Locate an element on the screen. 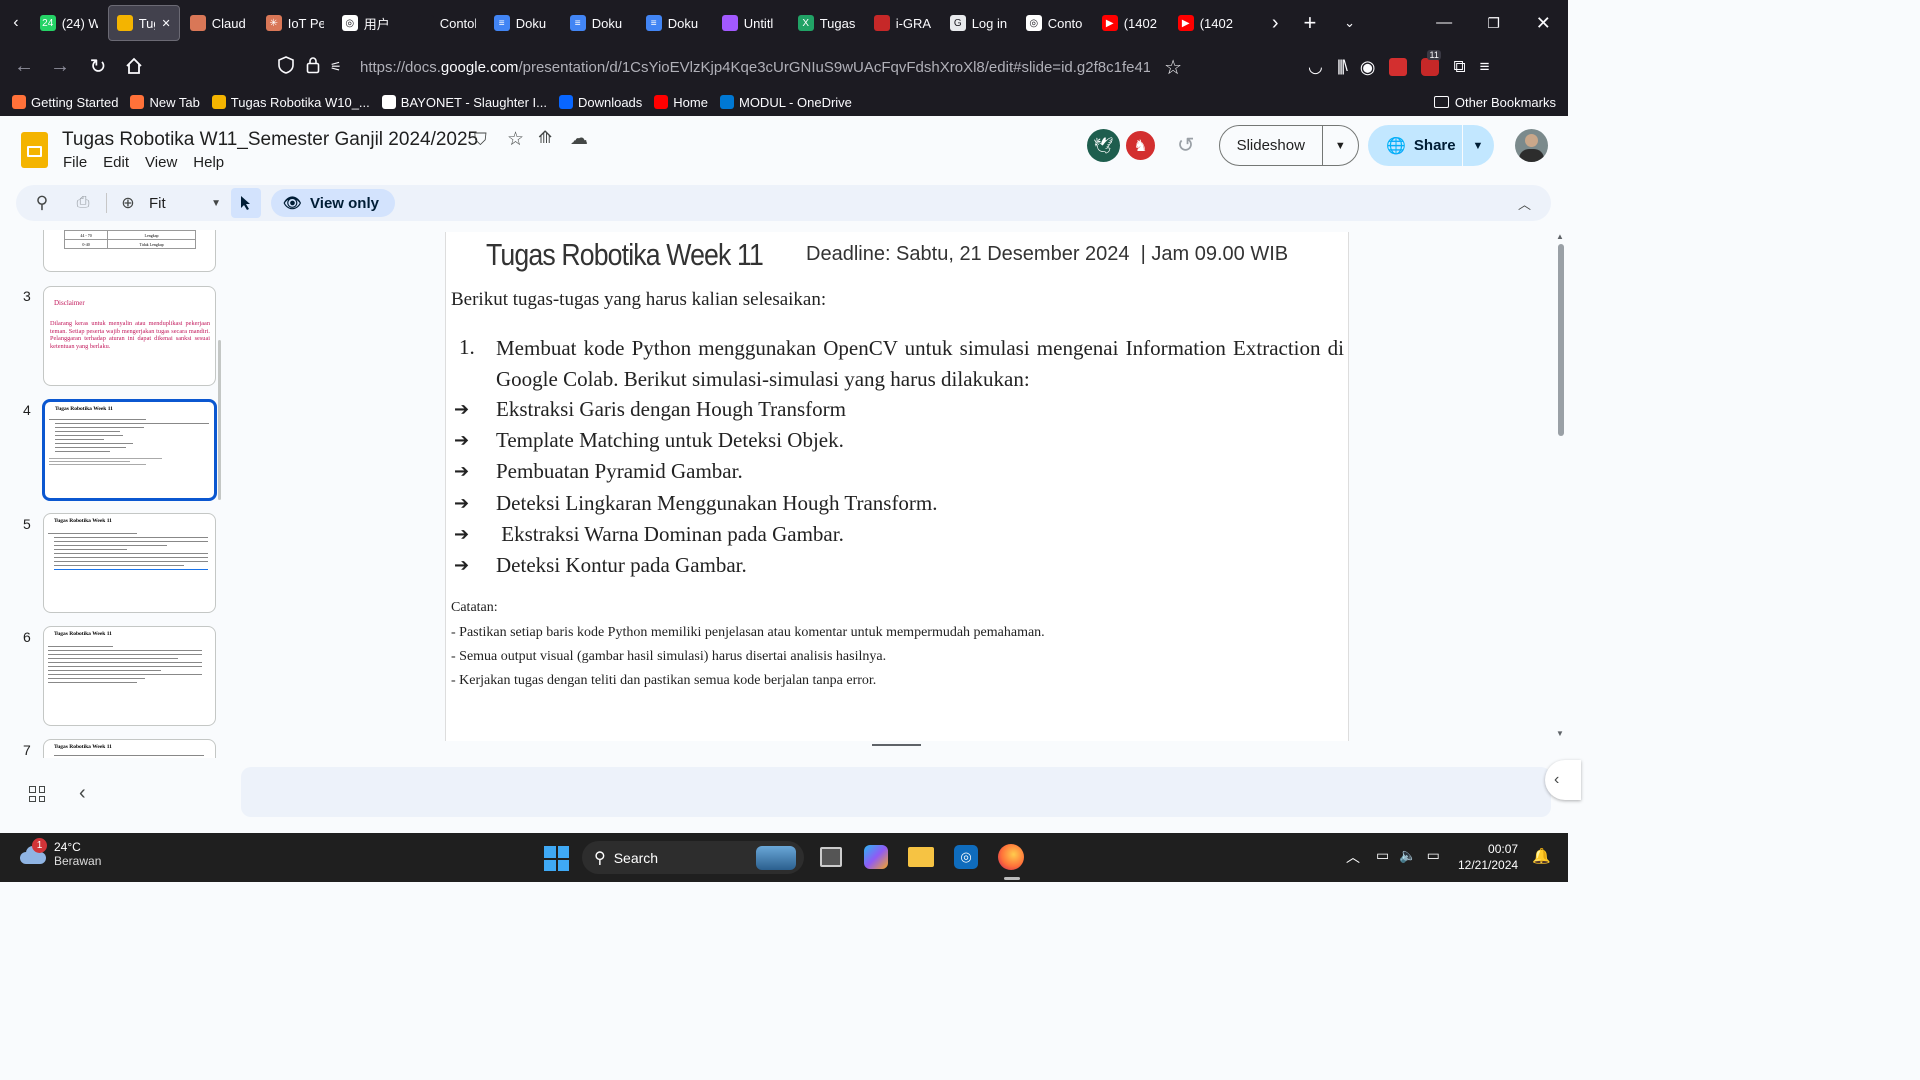 The width and height of the screenshot is (1920, 1080). firefox-icon is located at coordinates (1011, 857).